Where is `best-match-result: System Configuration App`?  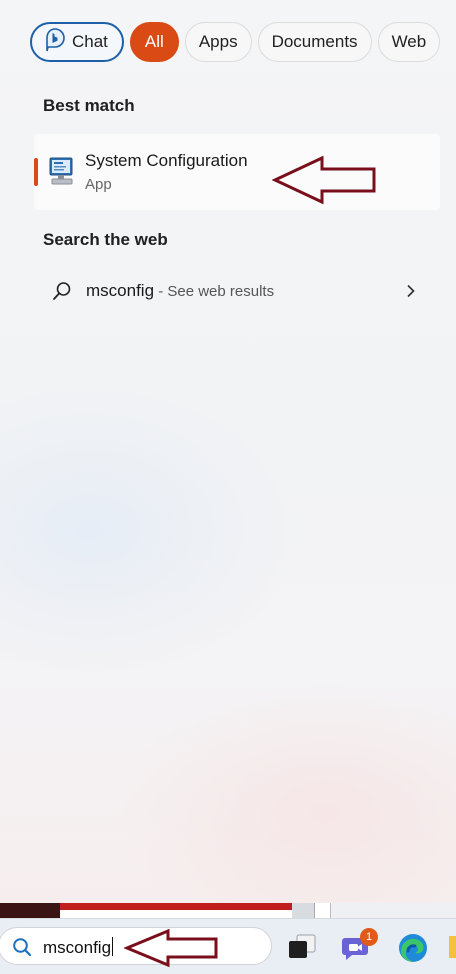
best-match-result: System Configuration App is located at coordinates (237, 172).